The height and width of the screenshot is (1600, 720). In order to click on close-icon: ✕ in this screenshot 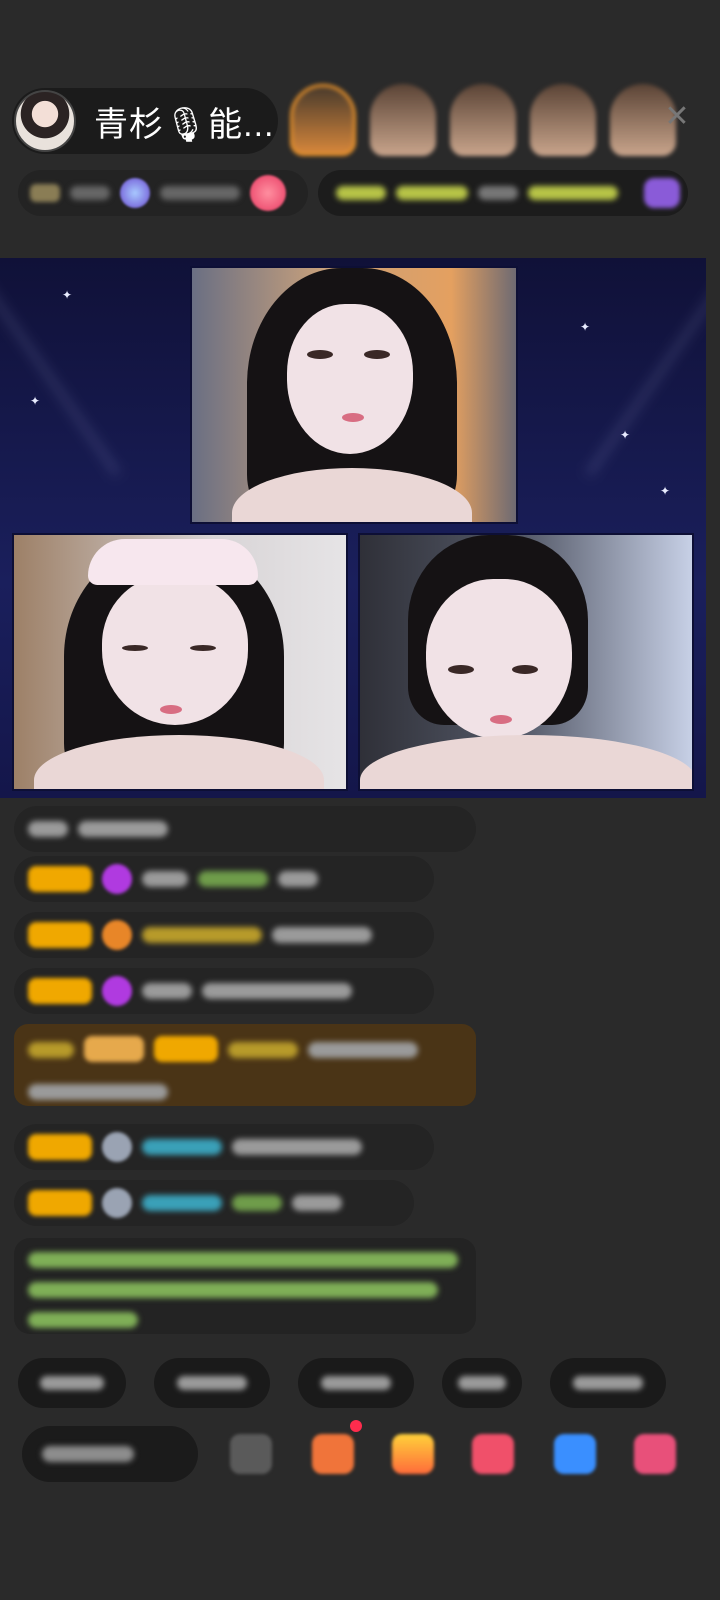, I will do `click(677, 117)`.